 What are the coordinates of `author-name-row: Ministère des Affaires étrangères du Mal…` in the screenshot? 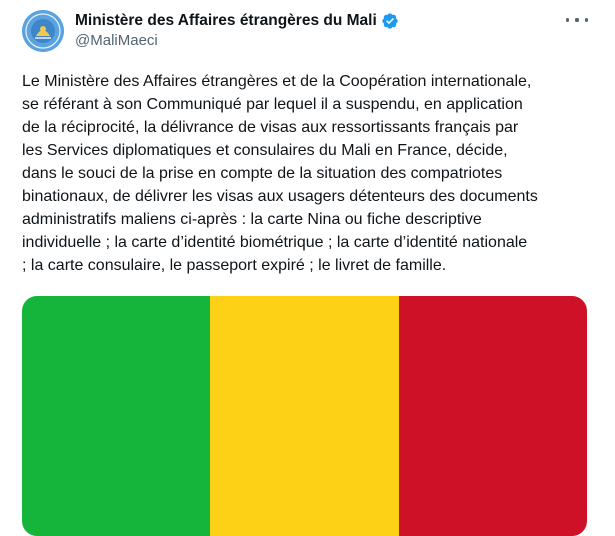 It's located at (237, 21).